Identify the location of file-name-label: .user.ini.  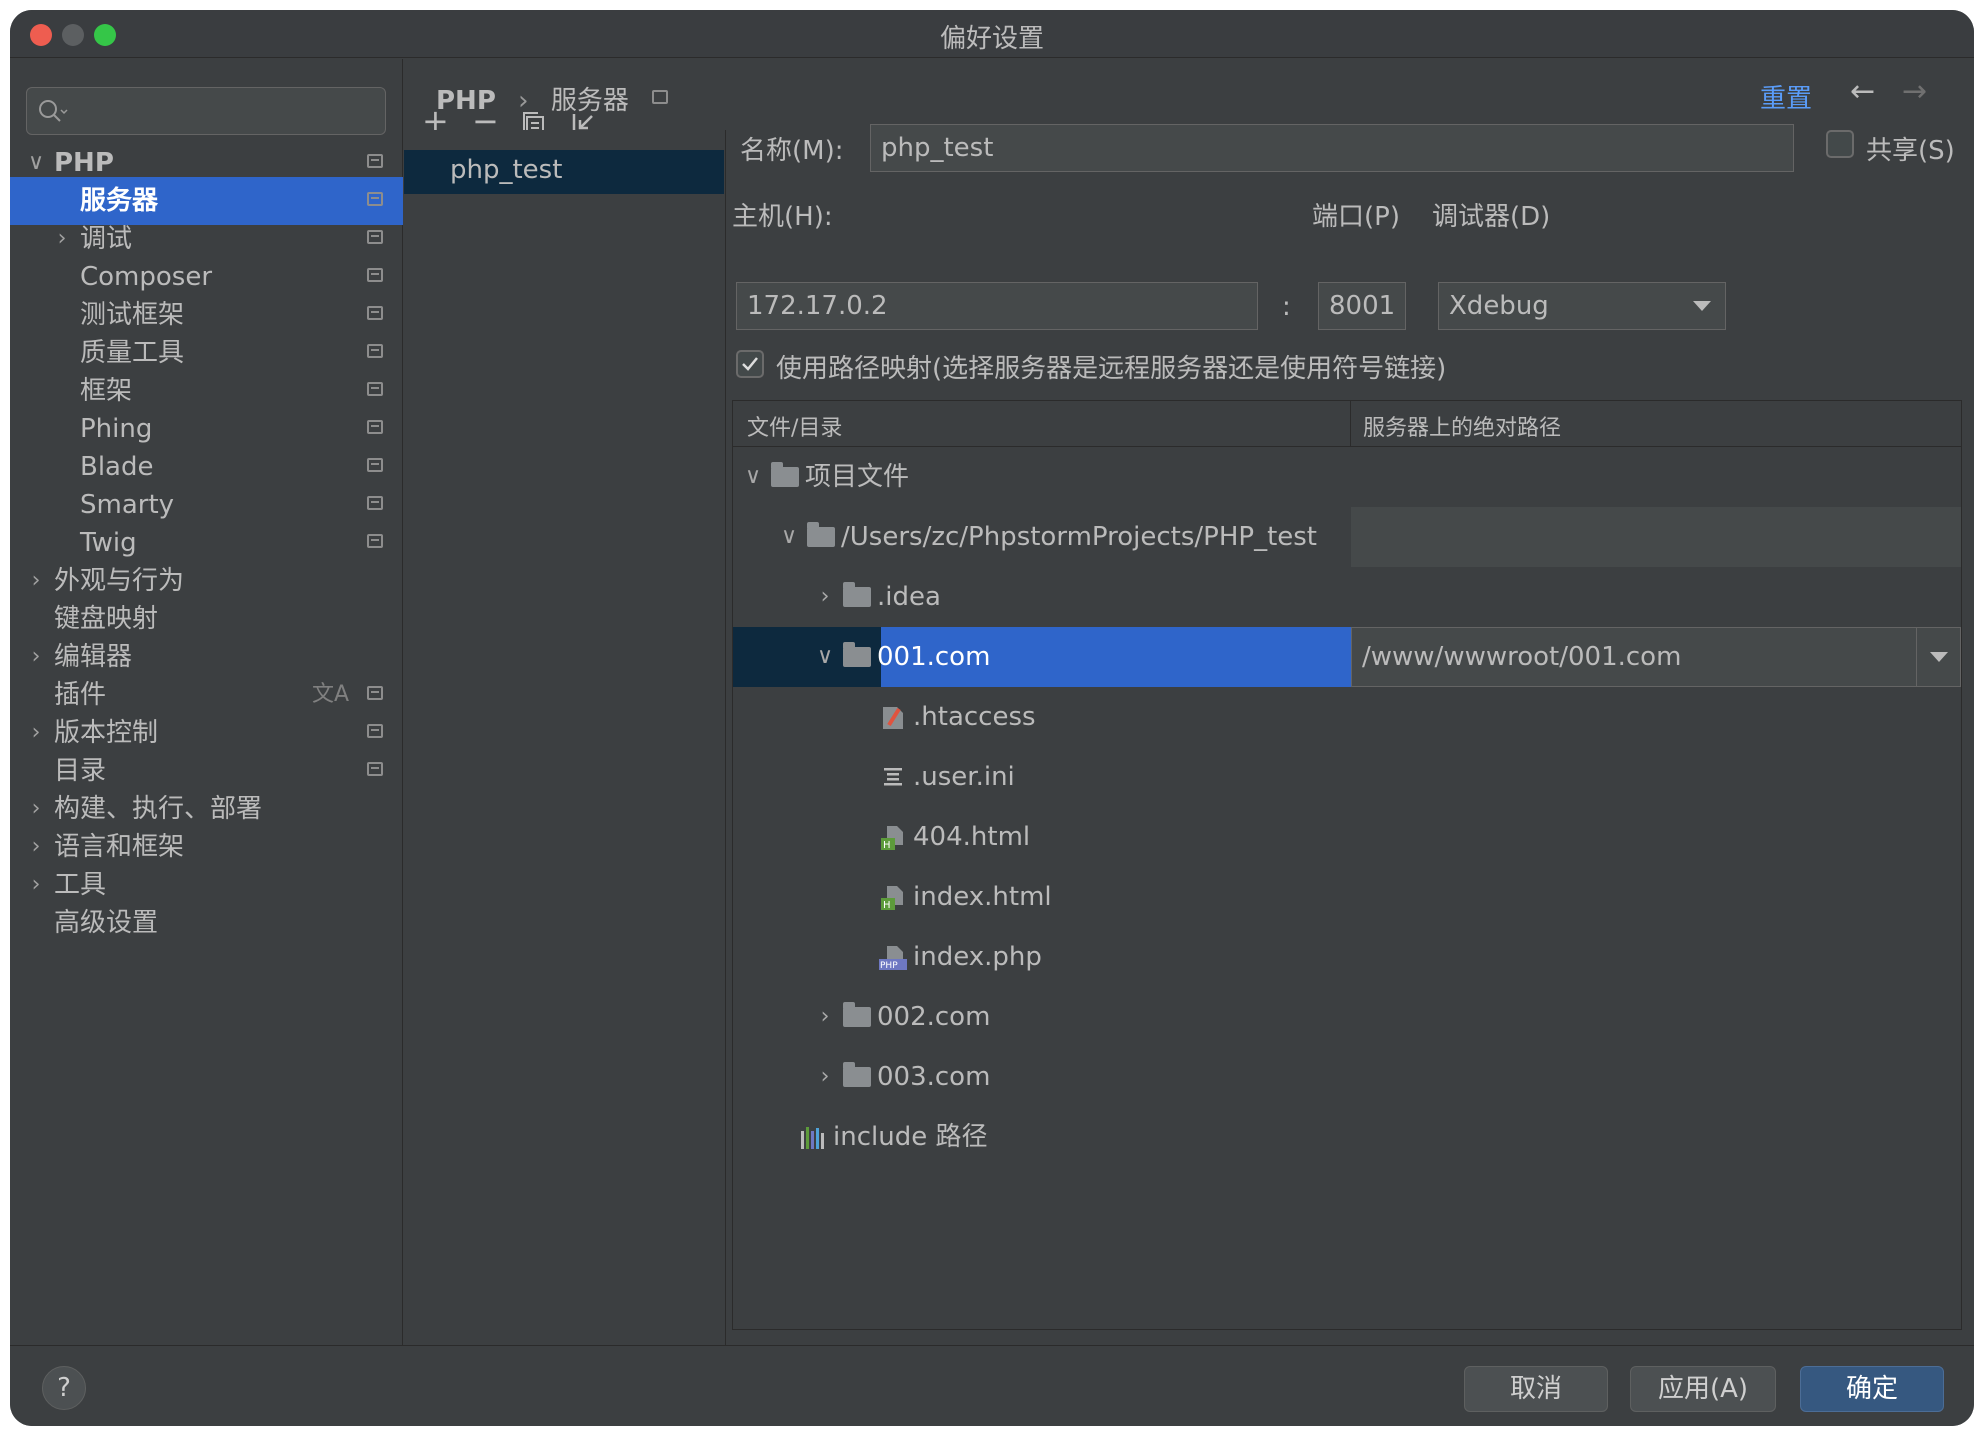
(964, 777).